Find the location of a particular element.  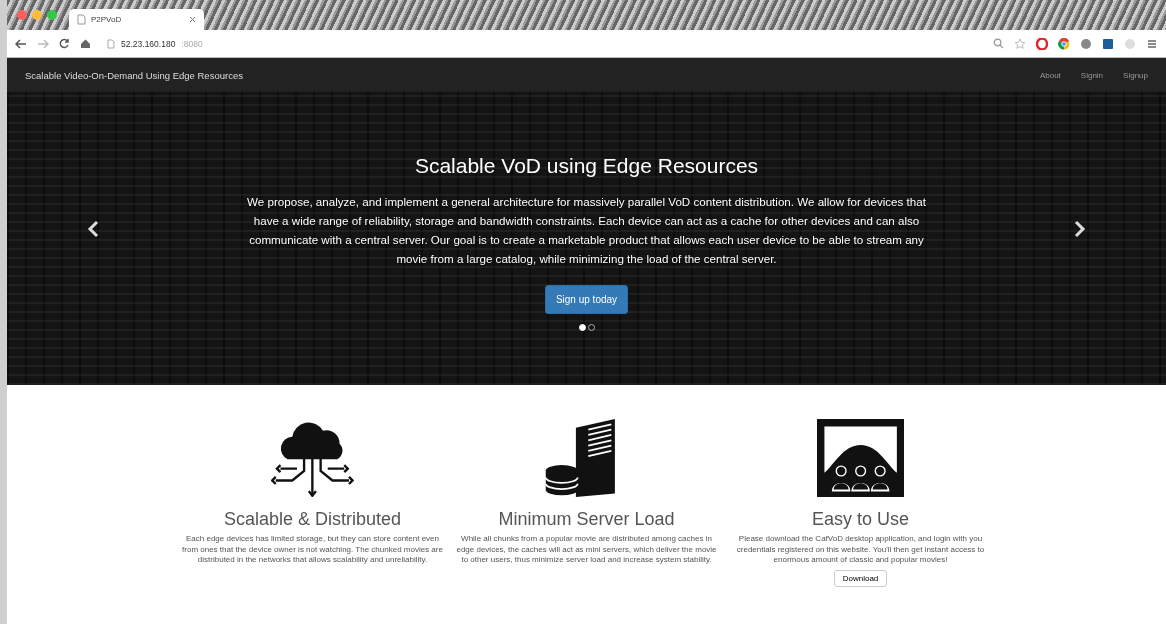

signup-button: Sign up today is located at coordinates (586, 299).